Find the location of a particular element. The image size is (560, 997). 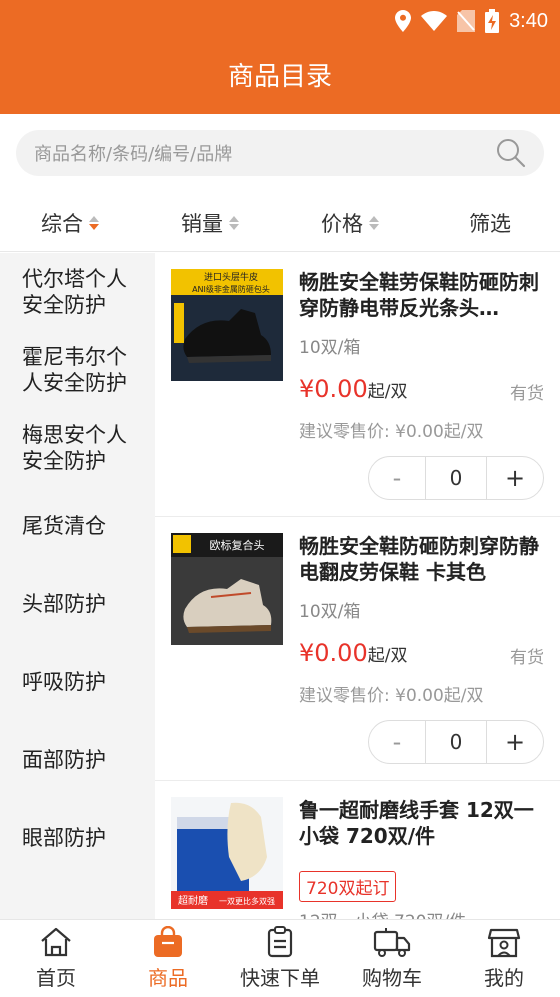

filter-button: 筛选 is located at coordinates (490, 222).